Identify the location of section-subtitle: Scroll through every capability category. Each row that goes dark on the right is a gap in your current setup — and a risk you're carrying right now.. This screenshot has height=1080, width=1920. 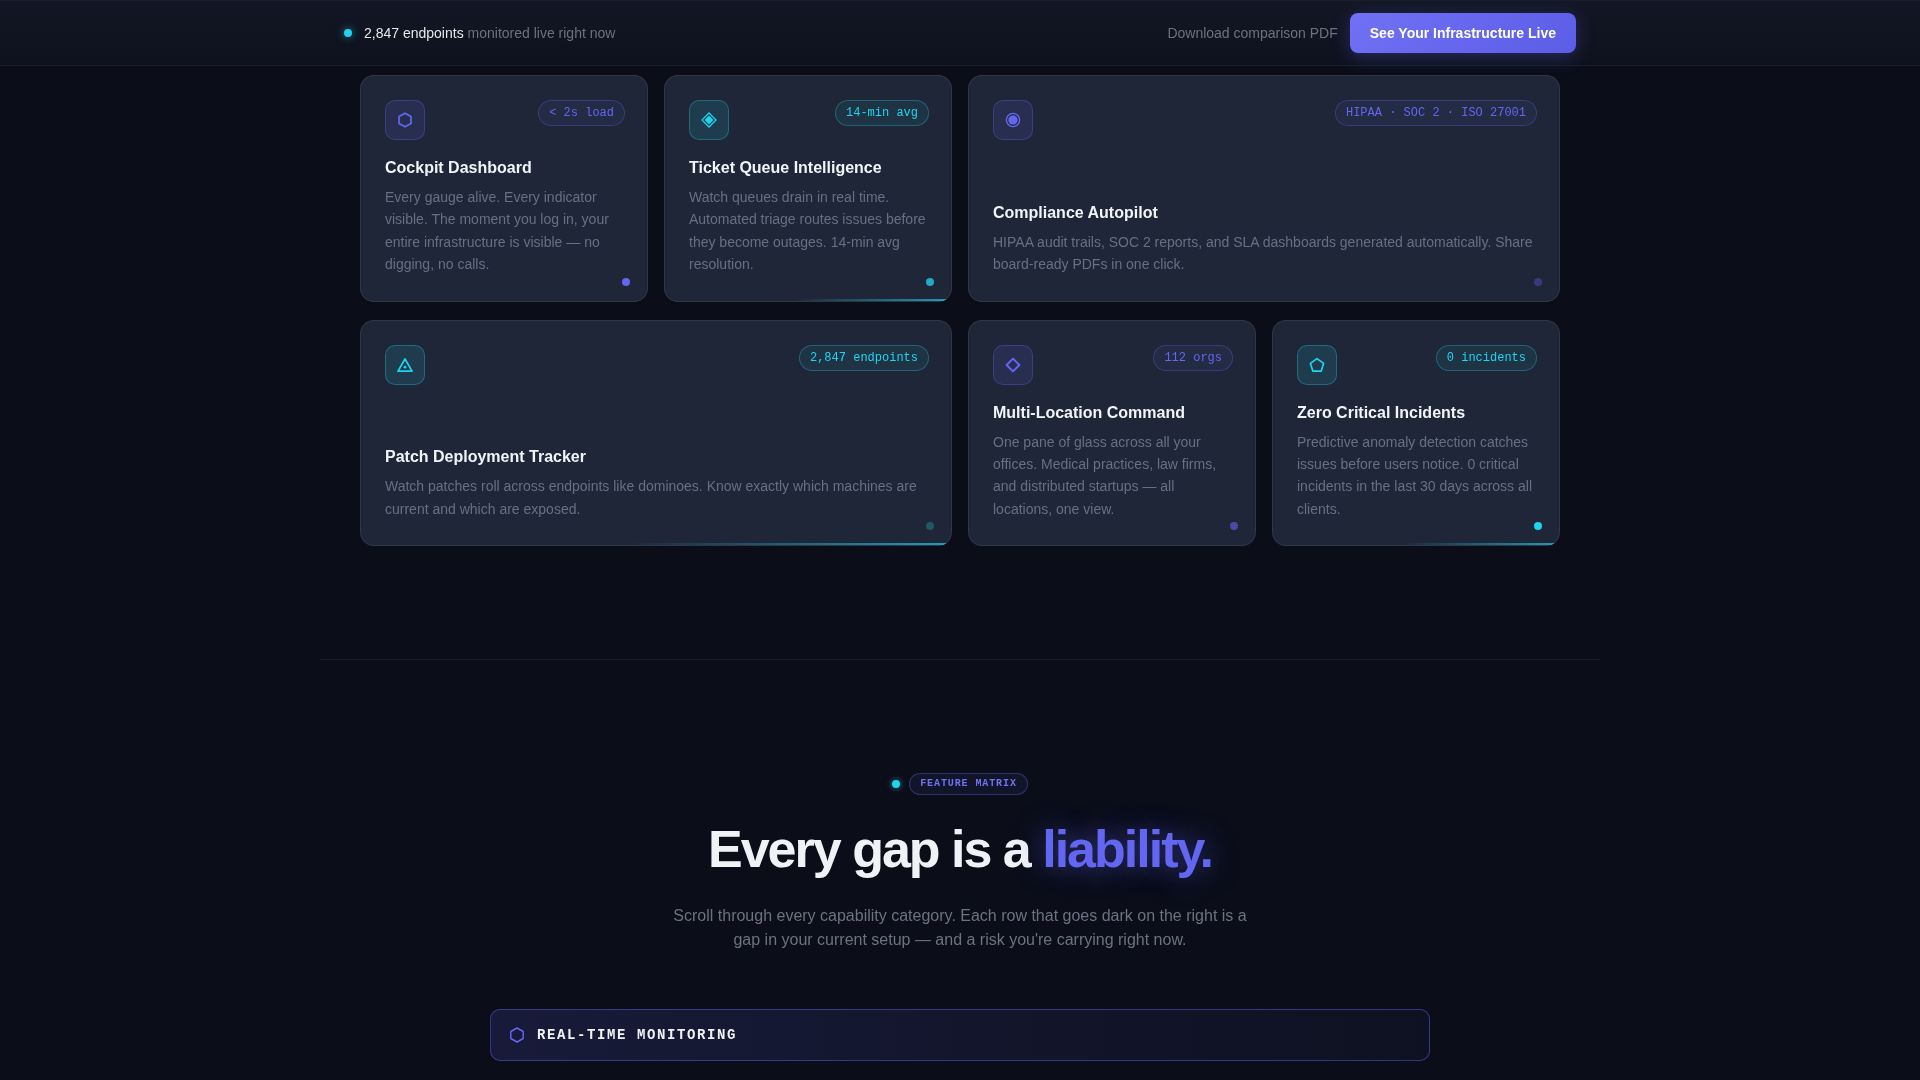
(960, 928).